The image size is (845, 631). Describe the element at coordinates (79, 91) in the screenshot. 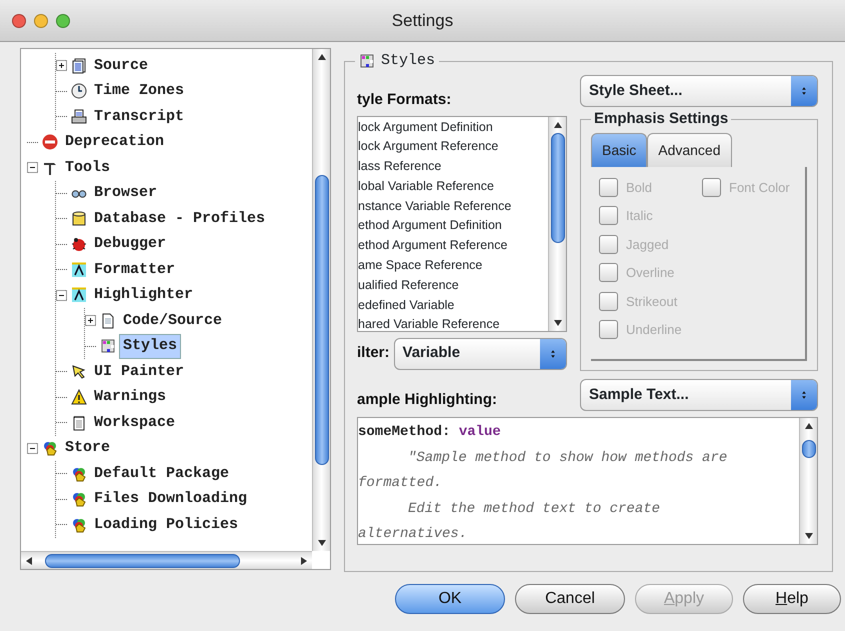

I see `clock-icon` at that location.